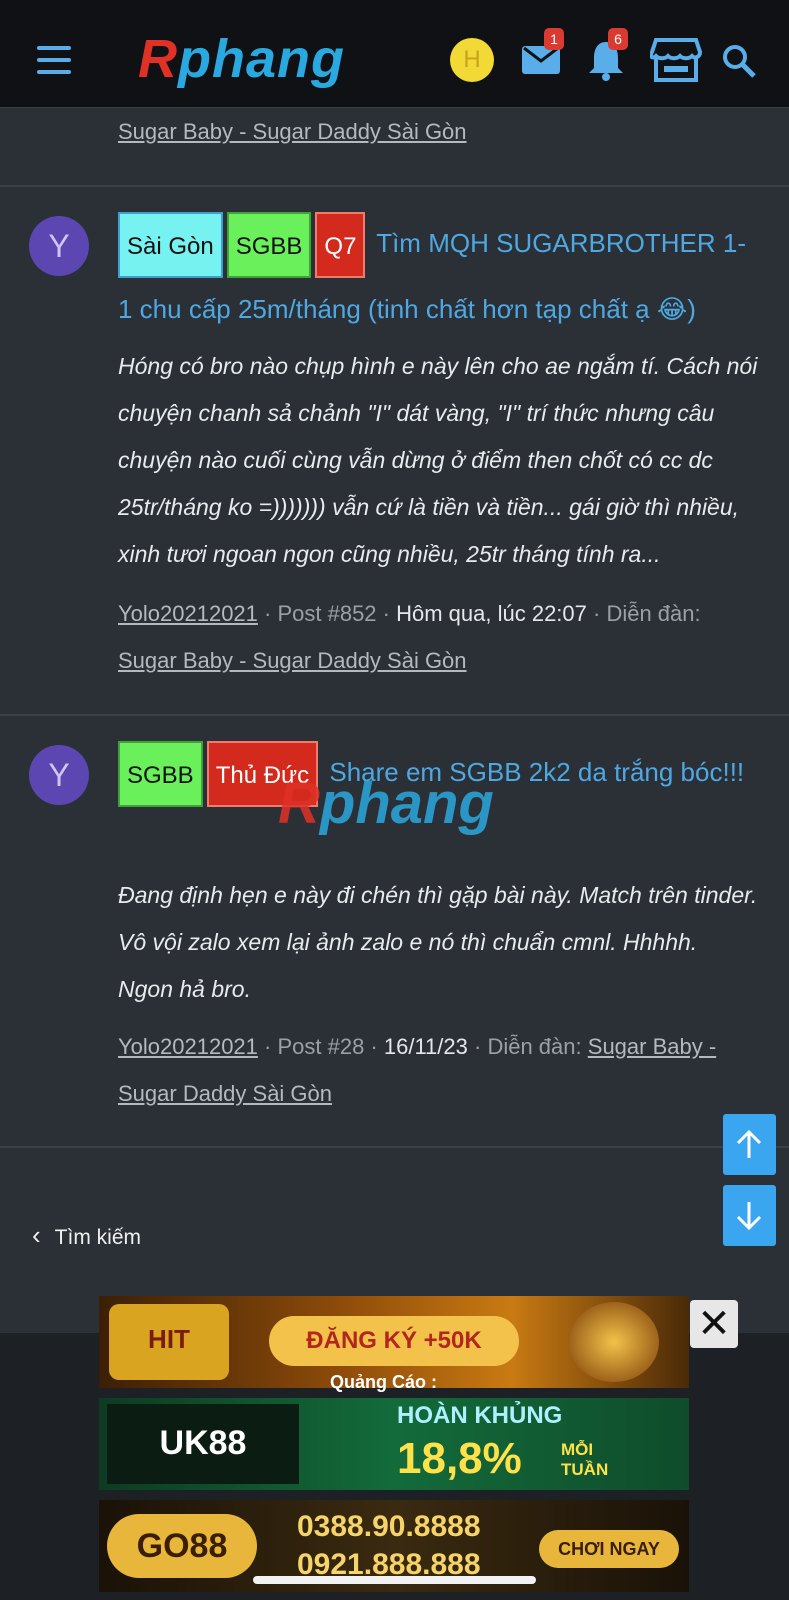  What do you see at coordinates (383, 1382) in the screenshot?
I see `ad-section-label: Quảng Cáo :` at bounding box center [383, 1382].